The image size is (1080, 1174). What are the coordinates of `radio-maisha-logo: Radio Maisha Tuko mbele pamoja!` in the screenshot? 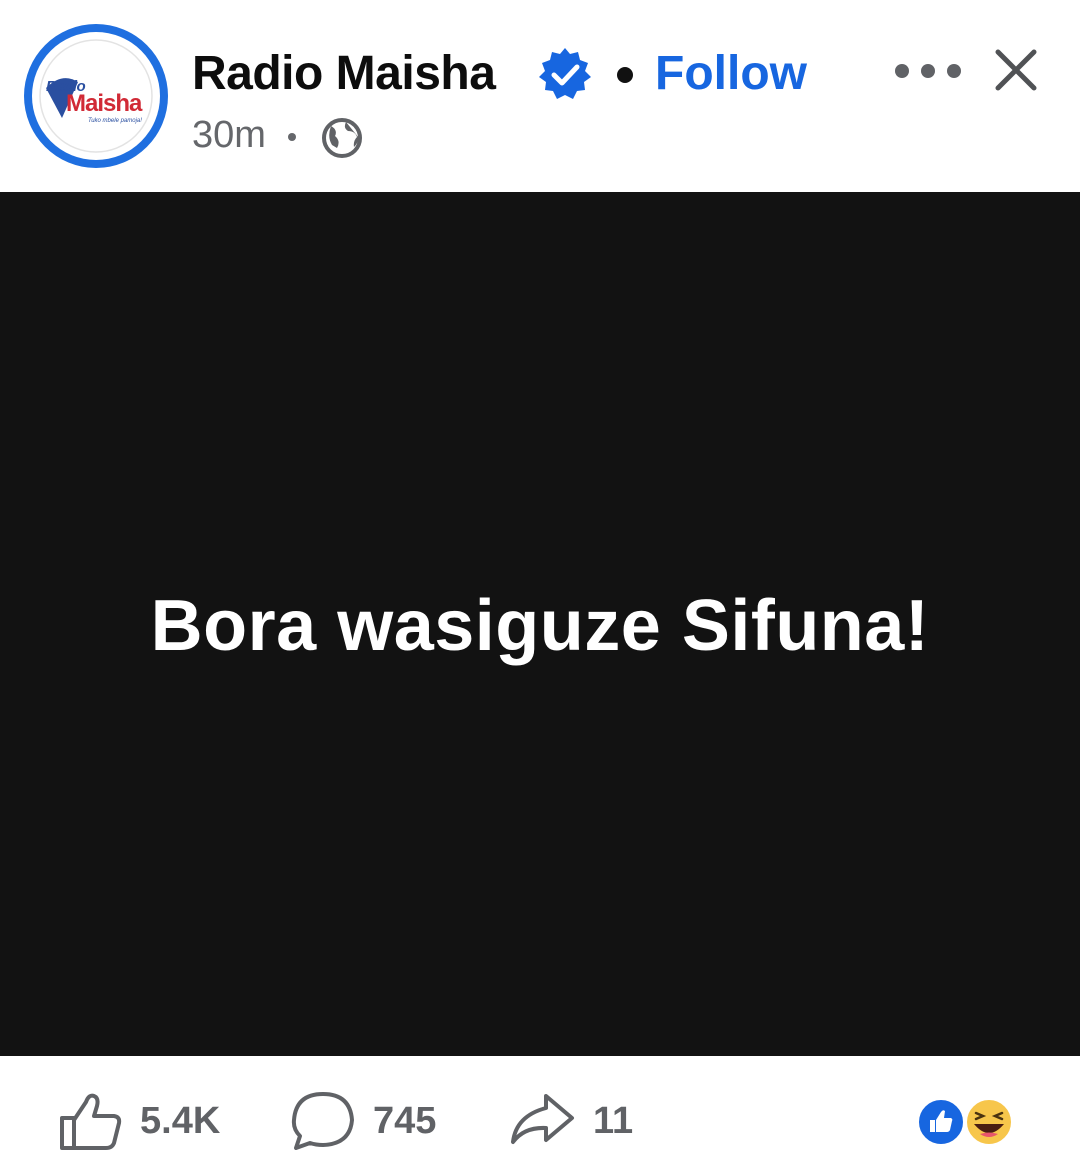 It's located at (96, 96).